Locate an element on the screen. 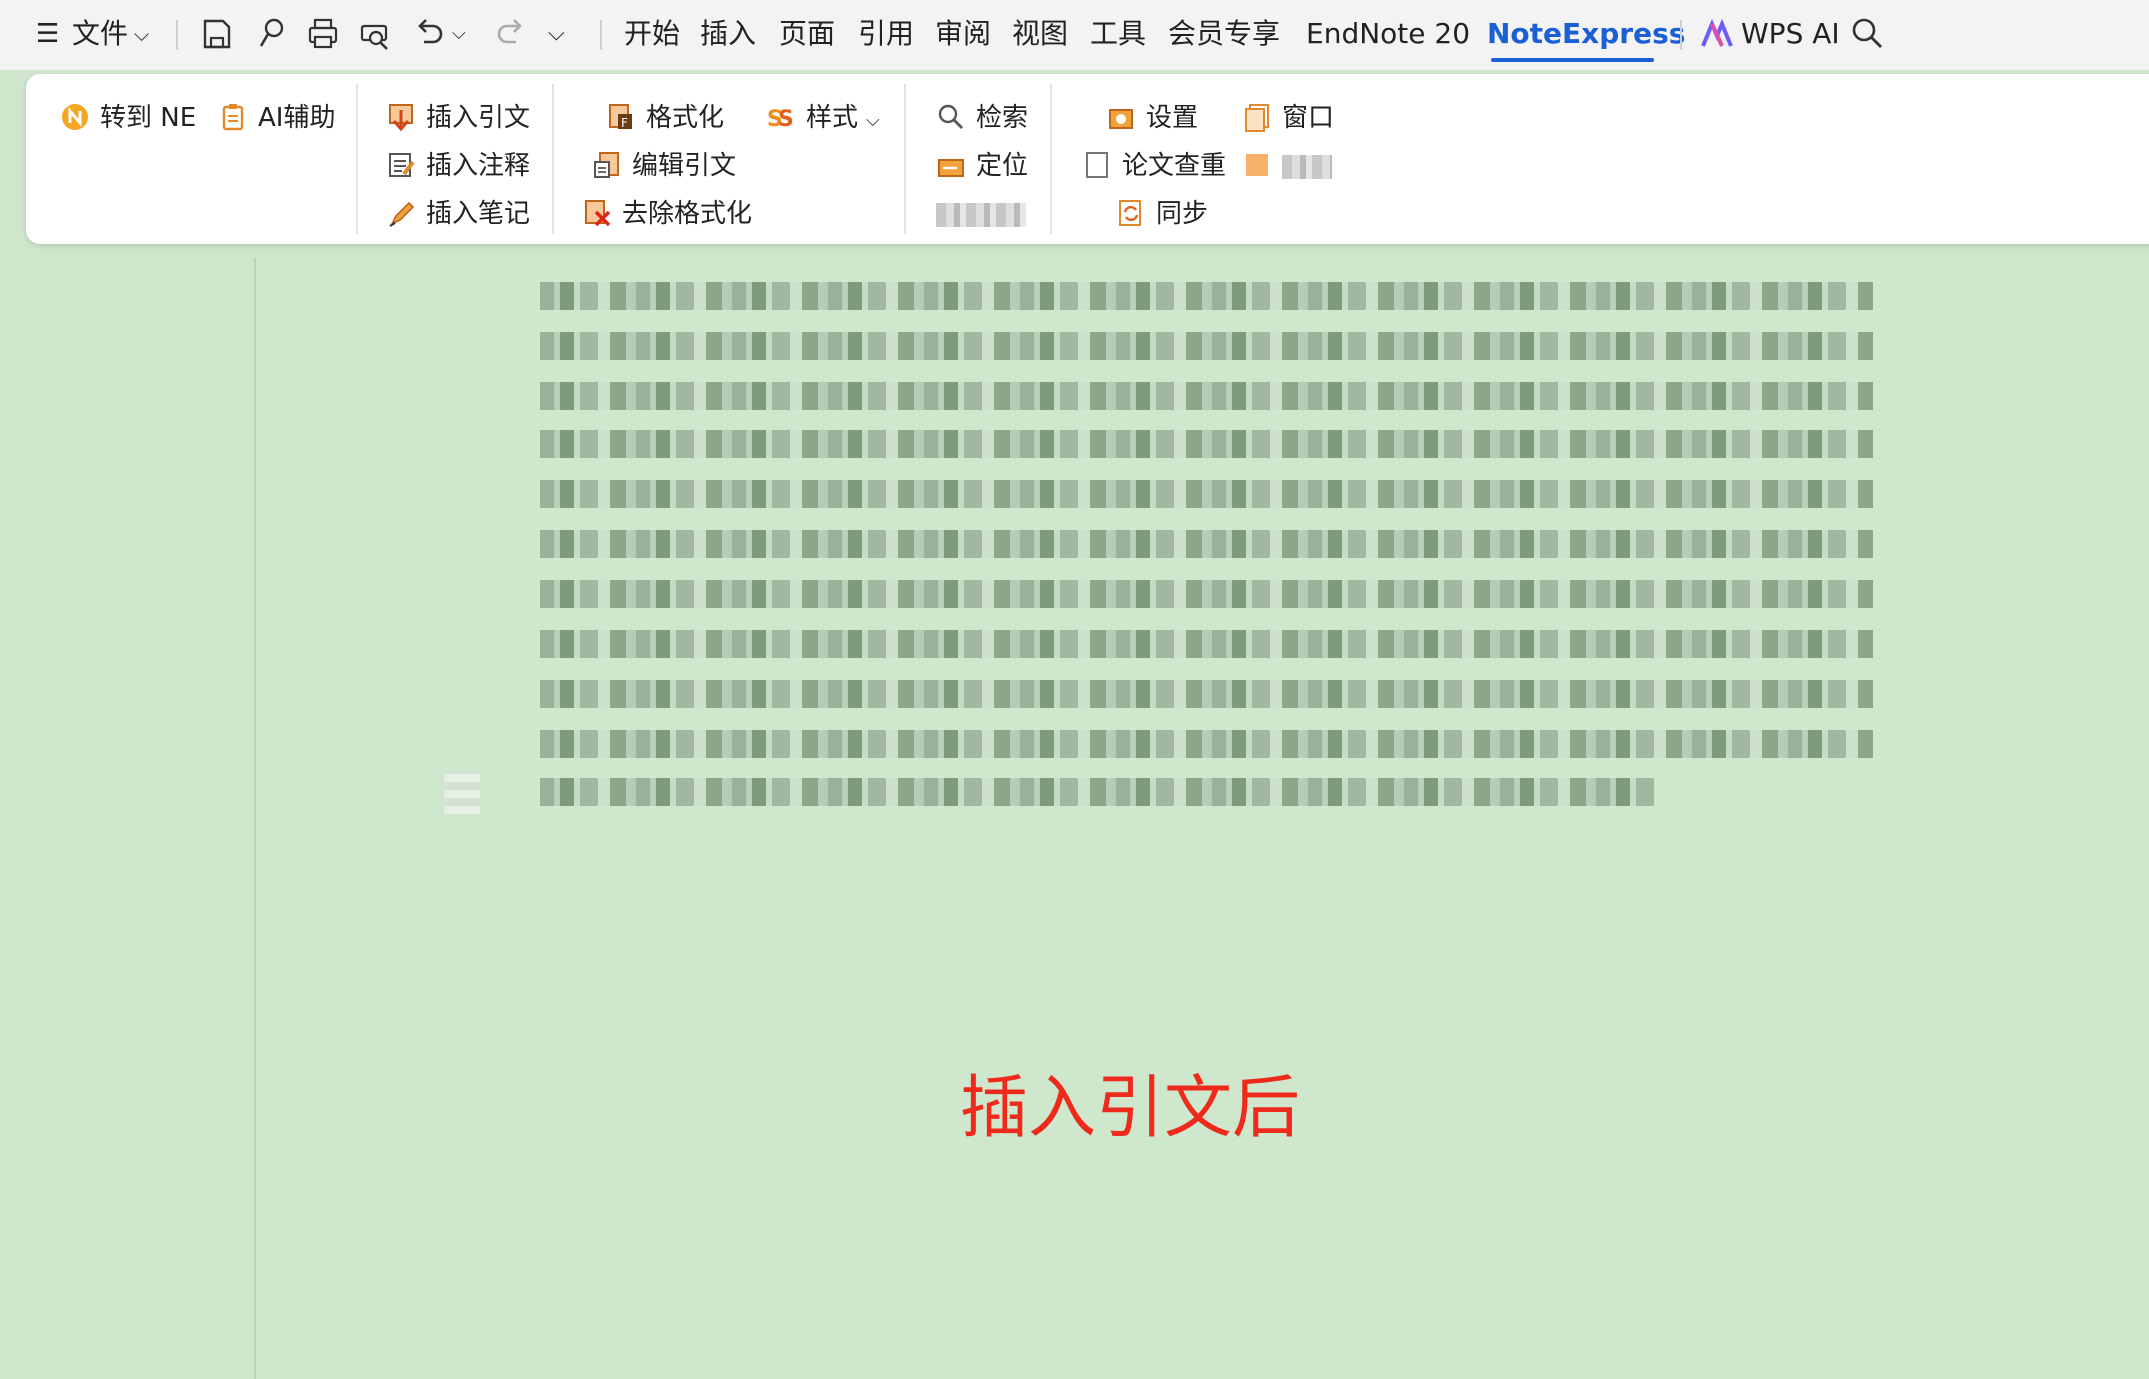 The width and height of the screenshot is (2149, 1379). tab-endnote: EndNote 20 is located at coordinates (1388, 34).